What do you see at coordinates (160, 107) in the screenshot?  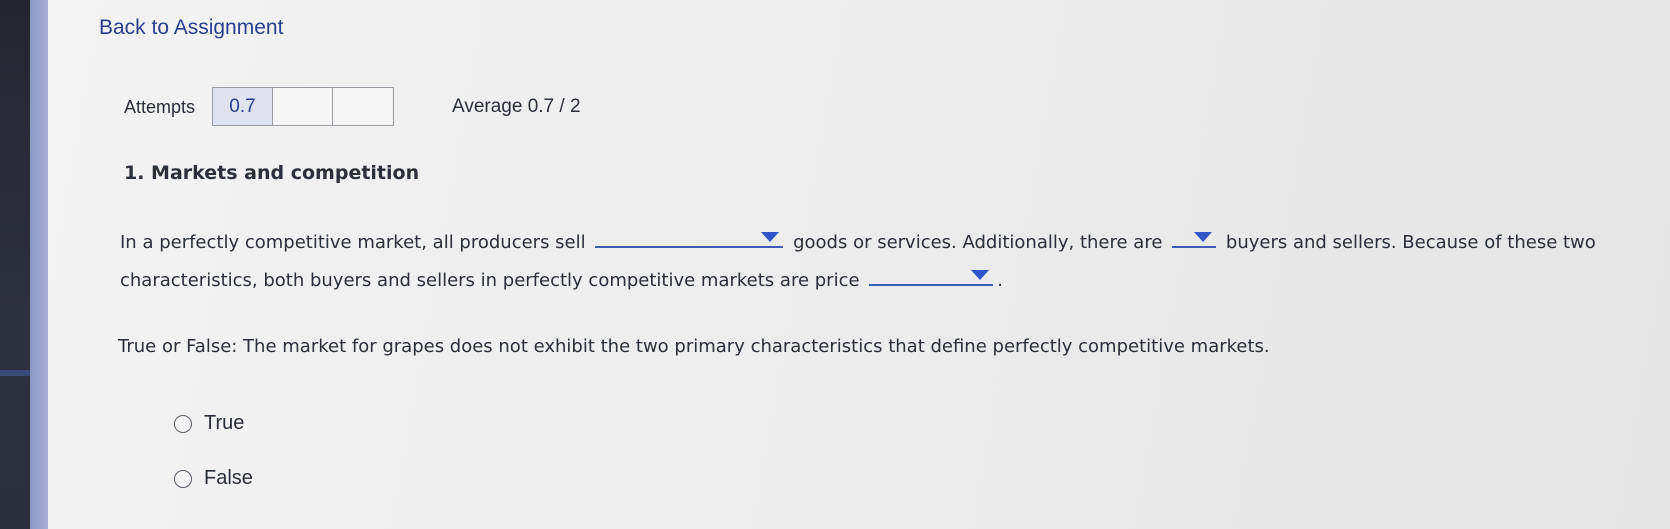 I see `attempts-label: Attempts` at bounding box center [160, 107].